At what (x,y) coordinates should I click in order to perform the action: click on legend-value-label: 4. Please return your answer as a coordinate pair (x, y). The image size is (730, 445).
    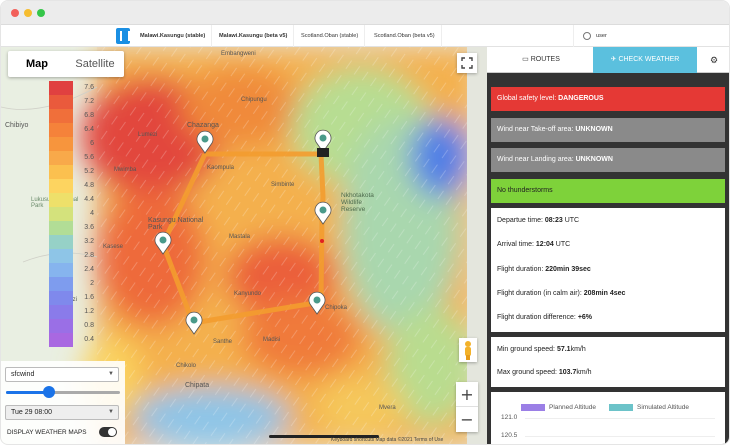
    Looking at the image, I should click on (92, 213).